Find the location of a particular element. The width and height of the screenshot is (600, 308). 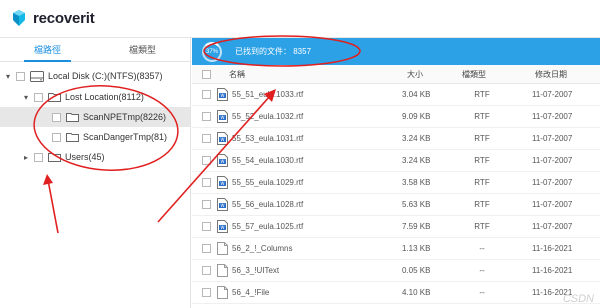

column-date: 修改日期 is located at coordinates (551, 74).